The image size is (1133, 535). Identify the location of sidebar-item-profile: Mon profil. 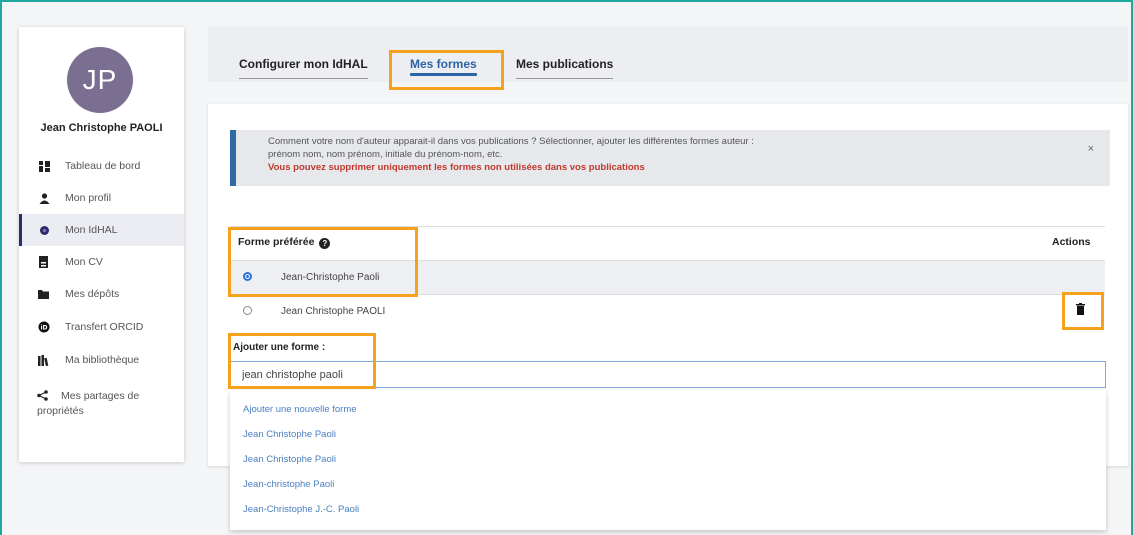
(101, 198).